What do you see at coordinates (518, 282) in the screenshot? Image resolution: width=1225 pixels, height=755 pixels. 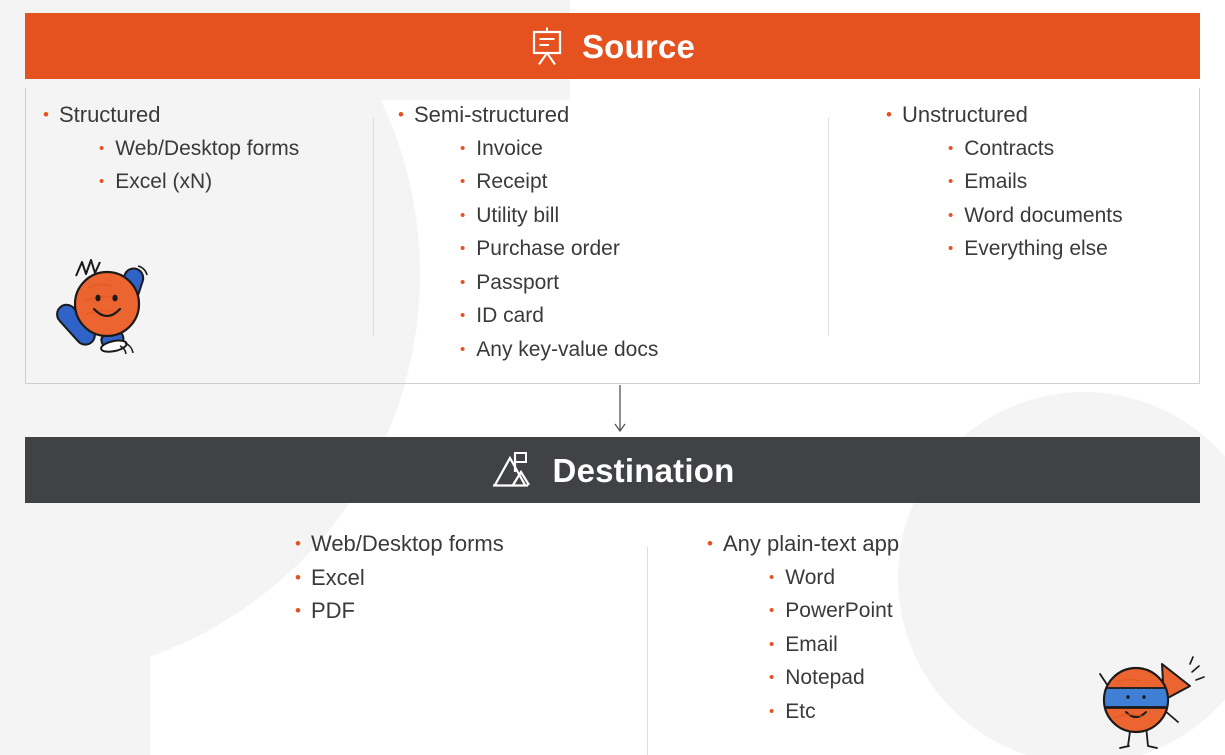 I see `item-text: Passport` at bounding box center [518, 282].